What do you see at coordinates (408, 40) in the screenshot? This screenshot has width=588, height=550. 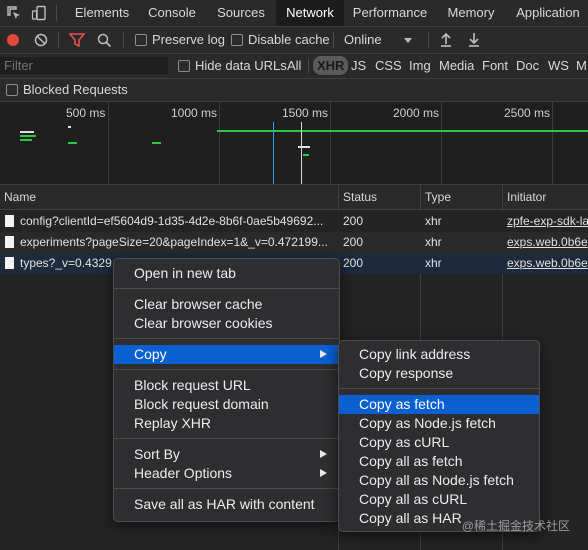 I see `chevron-down-icon` at bounding box center [408, 40].